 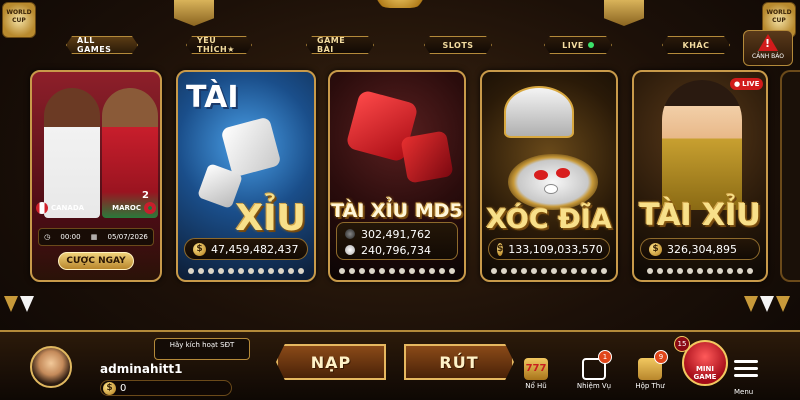 I want to click on tab-card-games: GAME BÀI, so click(x=340, y=45).